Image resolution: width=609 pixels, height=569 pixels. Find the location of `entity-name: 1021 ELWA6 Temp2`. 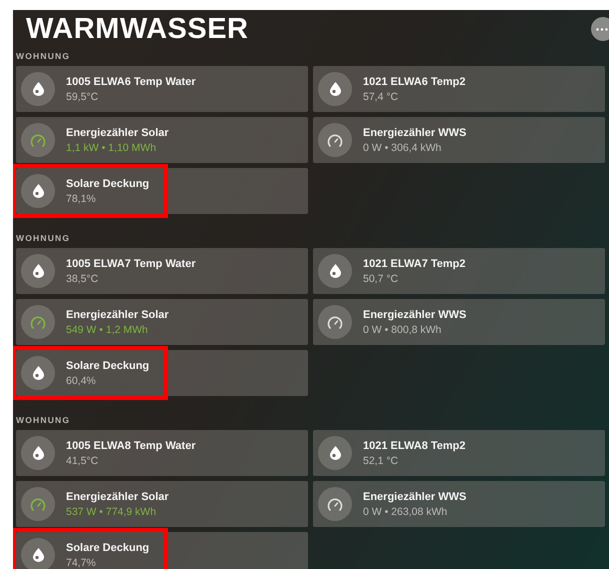

entity-name: 1021 ELWA6 Temp2 is located at coordinates (414, 82).